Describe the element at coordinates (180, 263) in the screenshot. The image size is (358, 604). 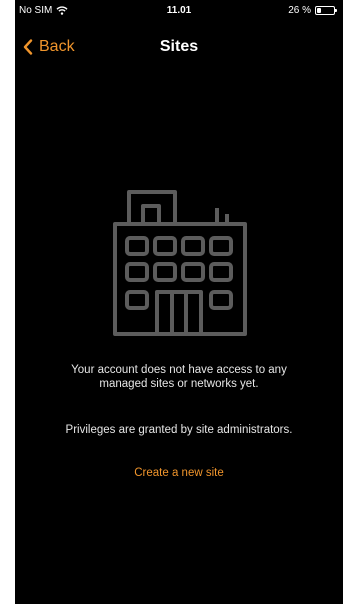
I see `building-icon` at that location.